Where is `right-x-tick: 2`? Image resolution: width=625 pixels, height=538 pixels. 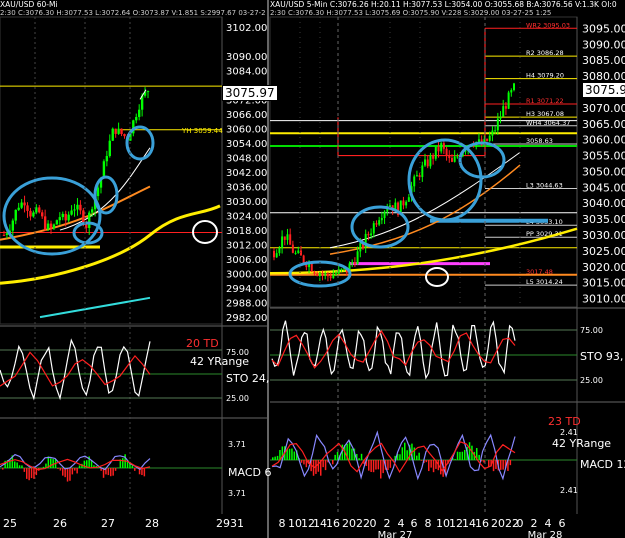
right-x-tick: 2 is located at coordinates (387, 523).